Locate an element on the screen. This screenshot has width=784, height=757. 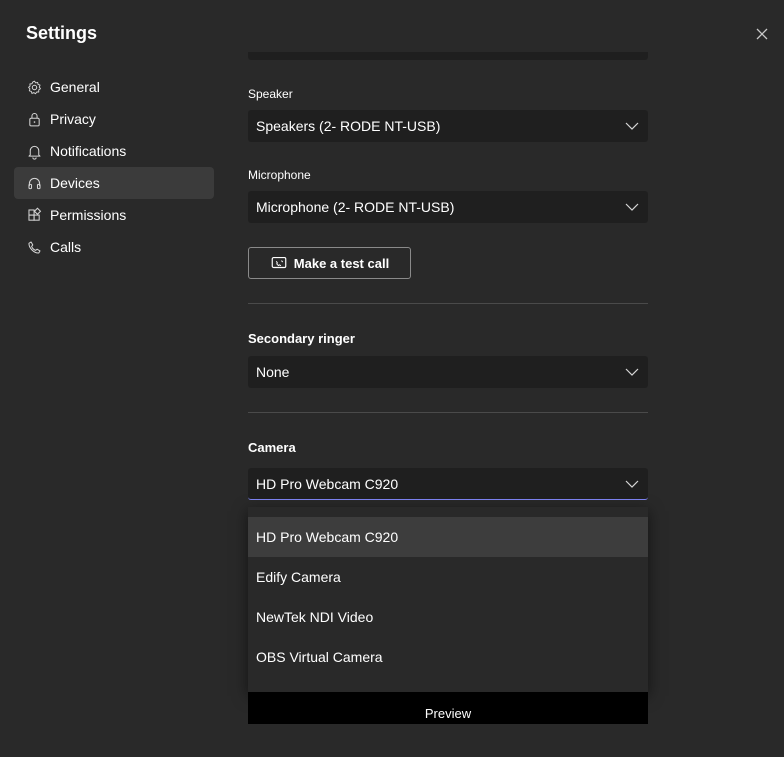
preview-label: Preview is located at coordinates (448, 713).